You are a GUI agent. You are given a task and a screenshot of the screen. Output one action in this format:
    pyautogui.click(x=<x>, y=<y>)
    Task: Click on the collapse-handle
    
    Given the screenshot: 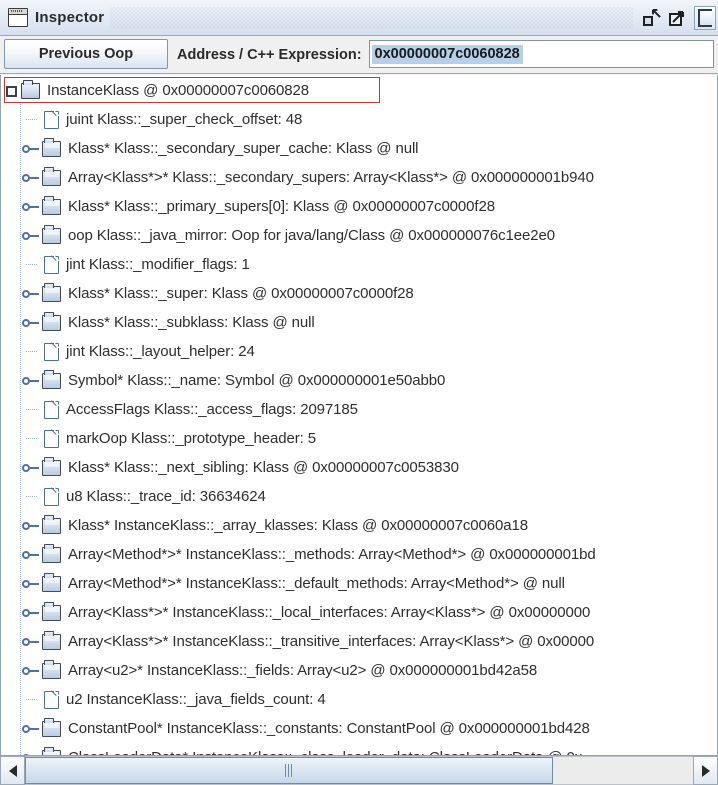 What is the action you would take?
    pyautogui.click(x=12, y=91)
    